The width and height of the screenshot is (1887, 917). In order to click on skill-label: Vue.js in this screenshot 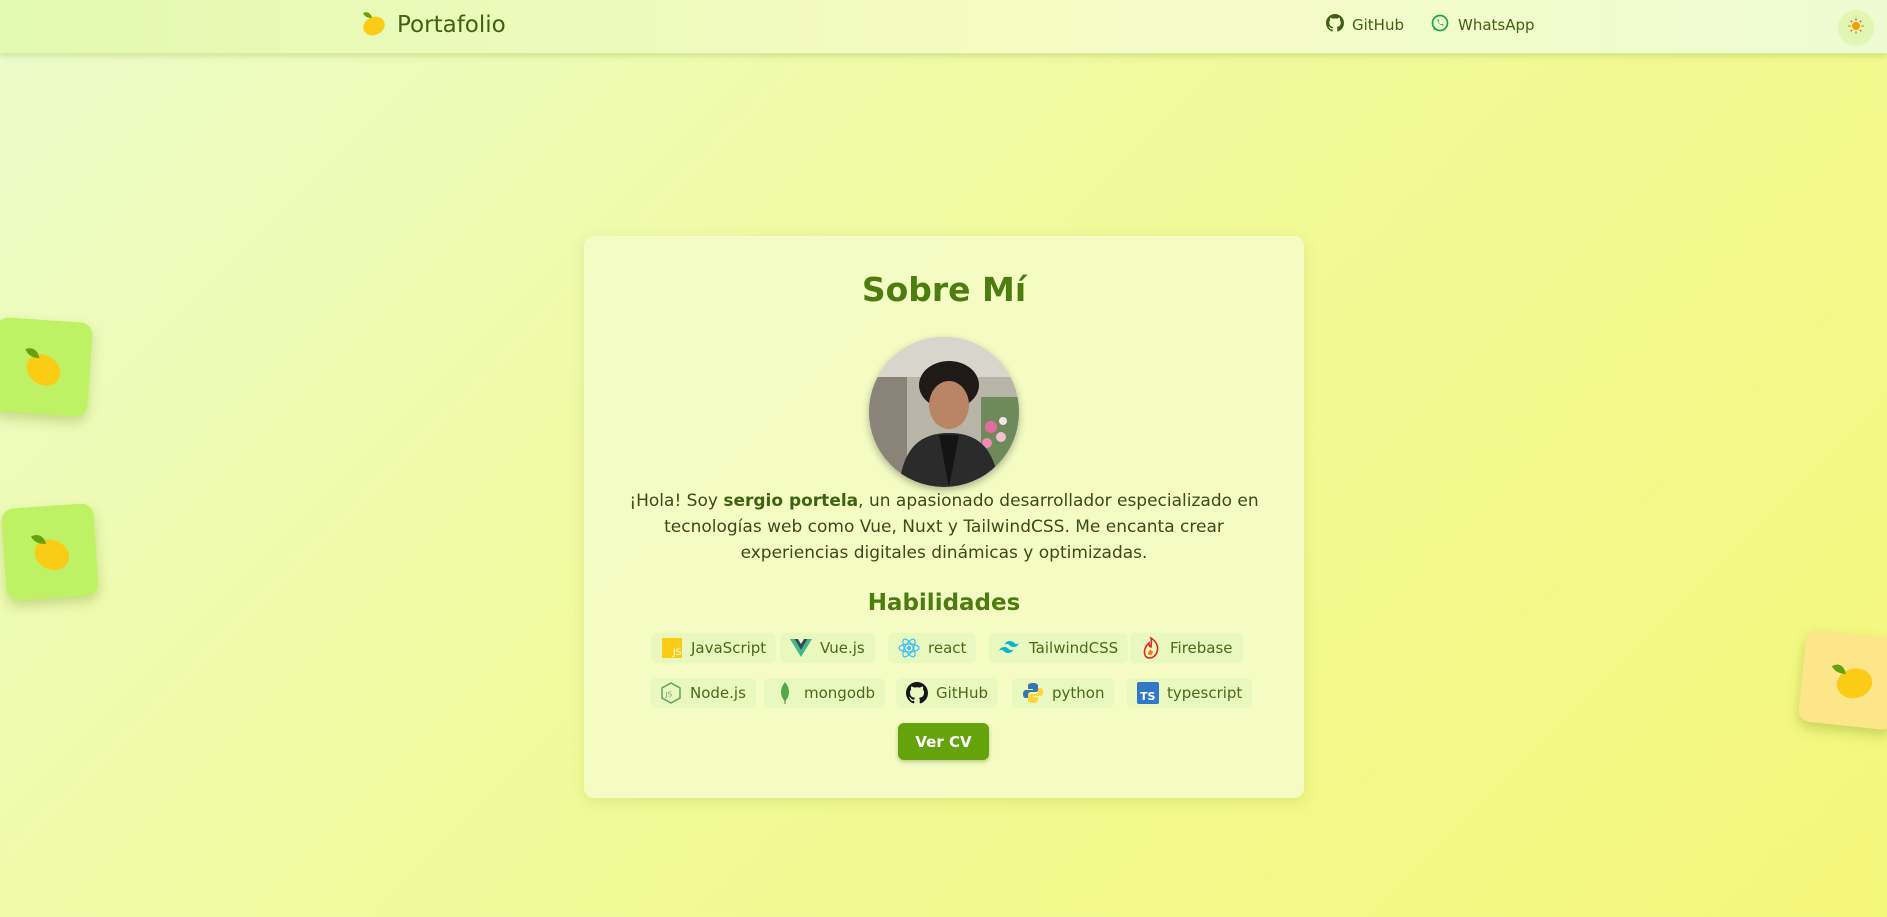, I will do `click(842, 648)`.